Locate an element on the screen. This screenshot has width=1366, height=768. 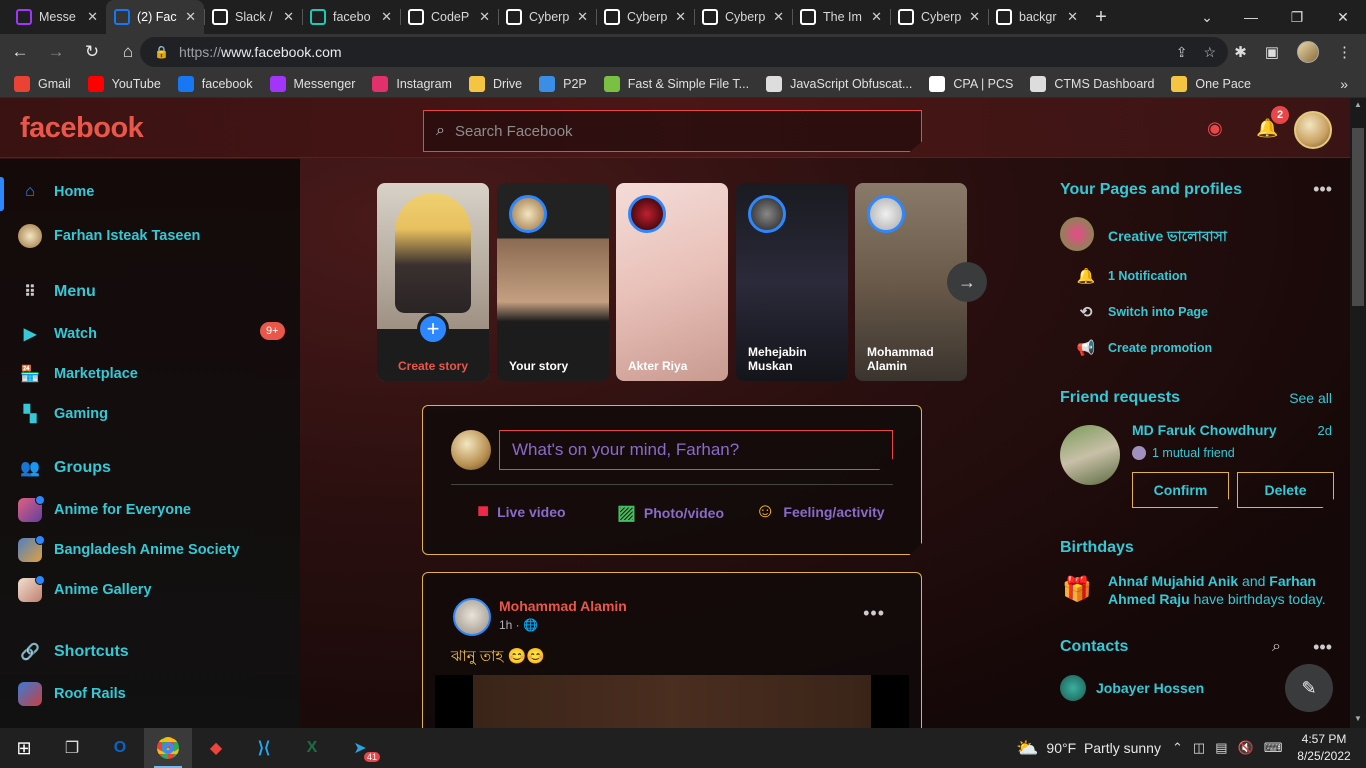
stories-next-button: → is located at coordinates (967, 282).